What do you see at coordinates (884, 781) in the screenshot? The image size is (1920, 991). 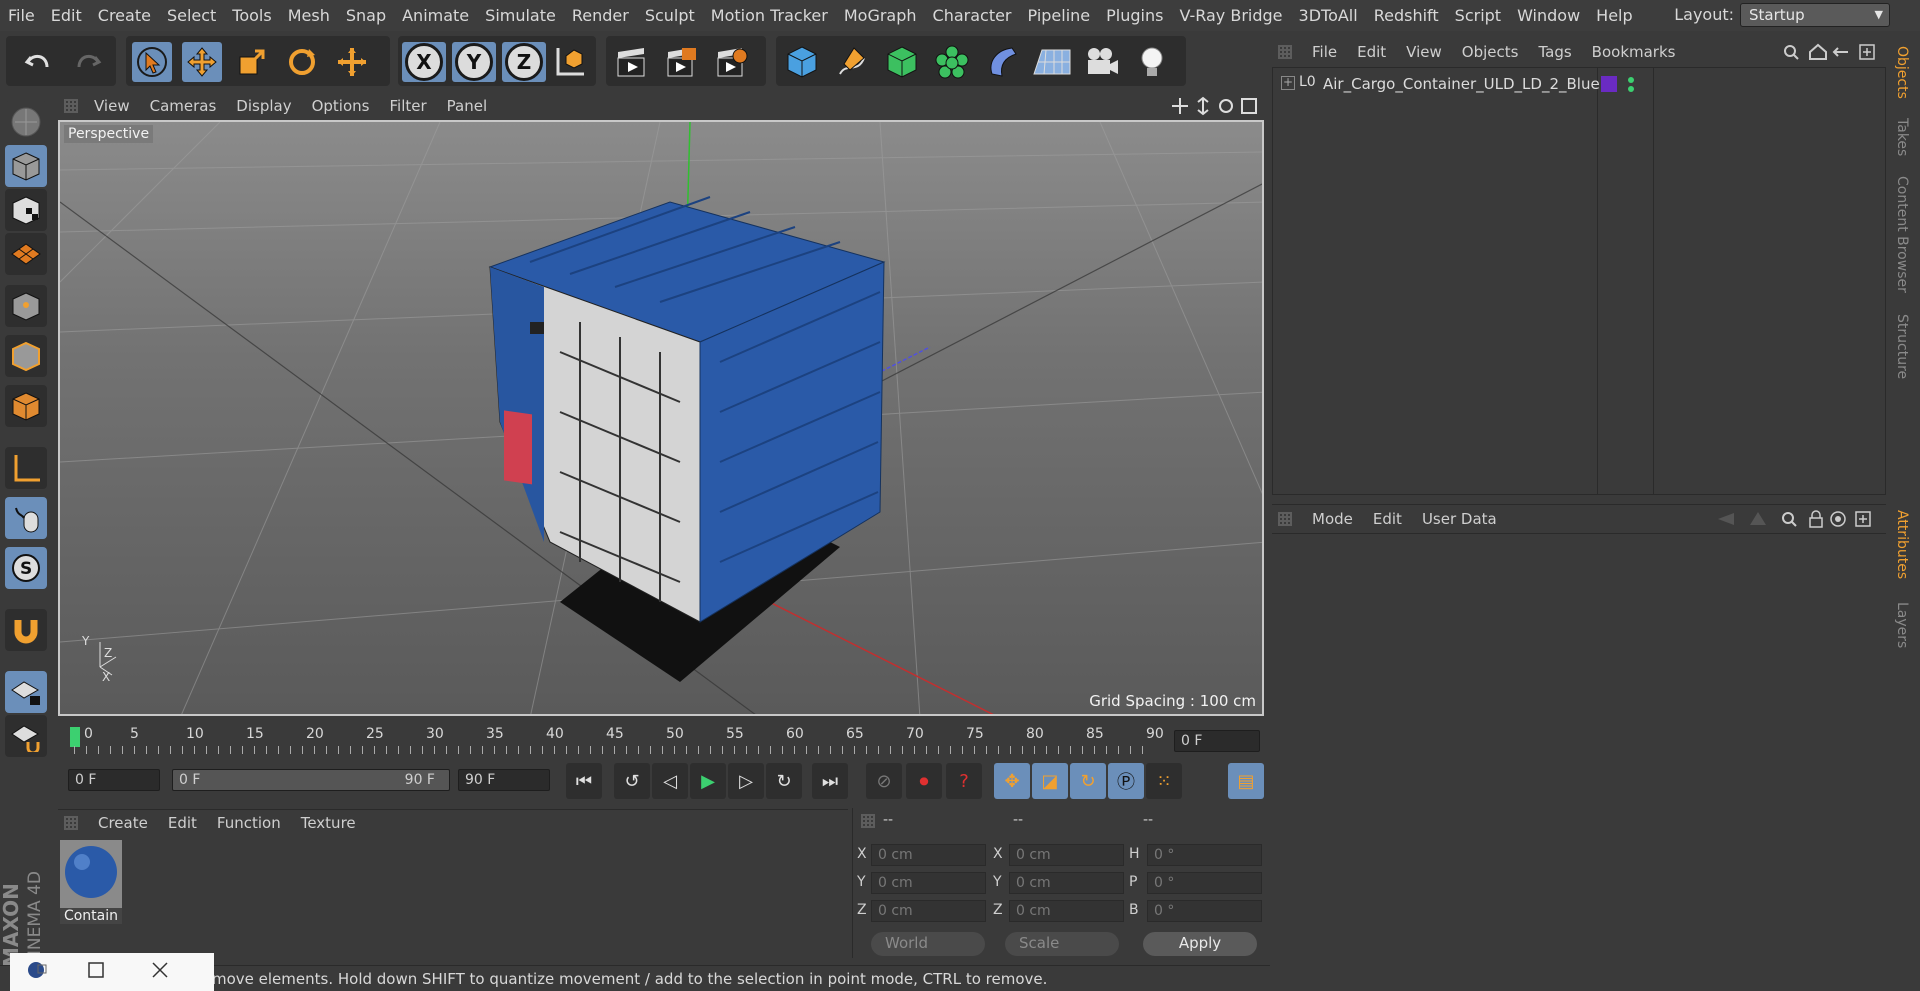 I see `record-keys-button: ⊘` at bounding box center [884, 781].